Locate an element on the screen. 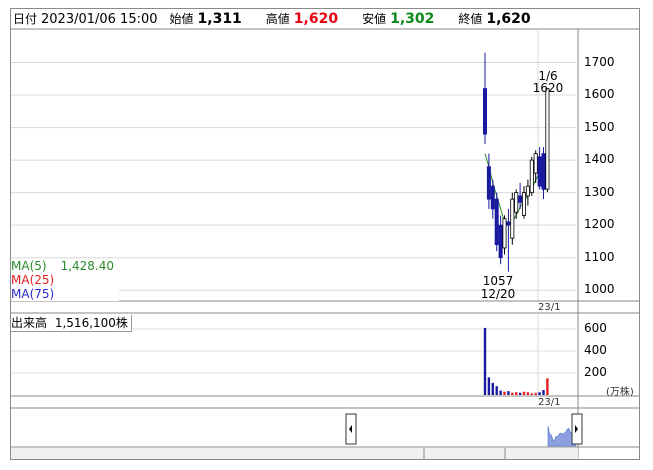  price-tick-label: 1700 is located at coordinates (599, 61).